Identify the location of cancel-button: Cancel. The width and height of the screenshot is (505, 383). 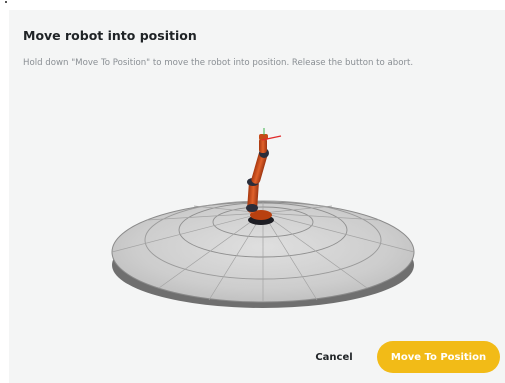
(334, 357).